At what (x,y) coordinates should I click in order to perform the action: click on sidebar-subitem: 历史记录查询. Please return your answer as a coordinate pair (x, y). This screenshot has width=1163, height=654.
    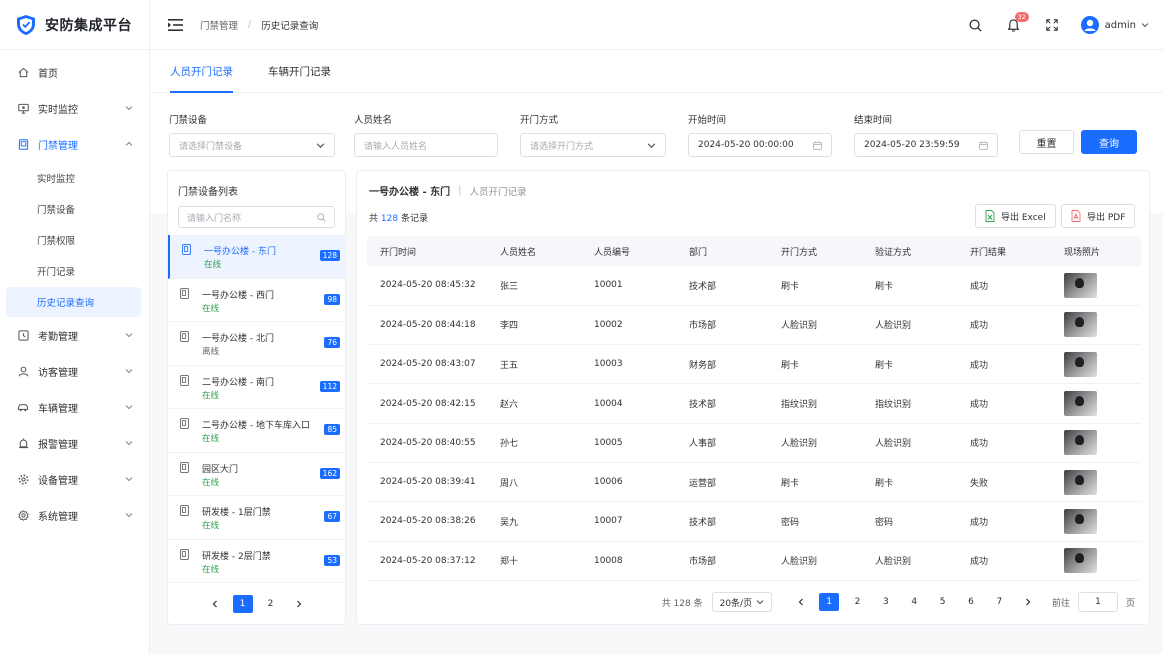
    Looking at the image, I should click on (73, 302).